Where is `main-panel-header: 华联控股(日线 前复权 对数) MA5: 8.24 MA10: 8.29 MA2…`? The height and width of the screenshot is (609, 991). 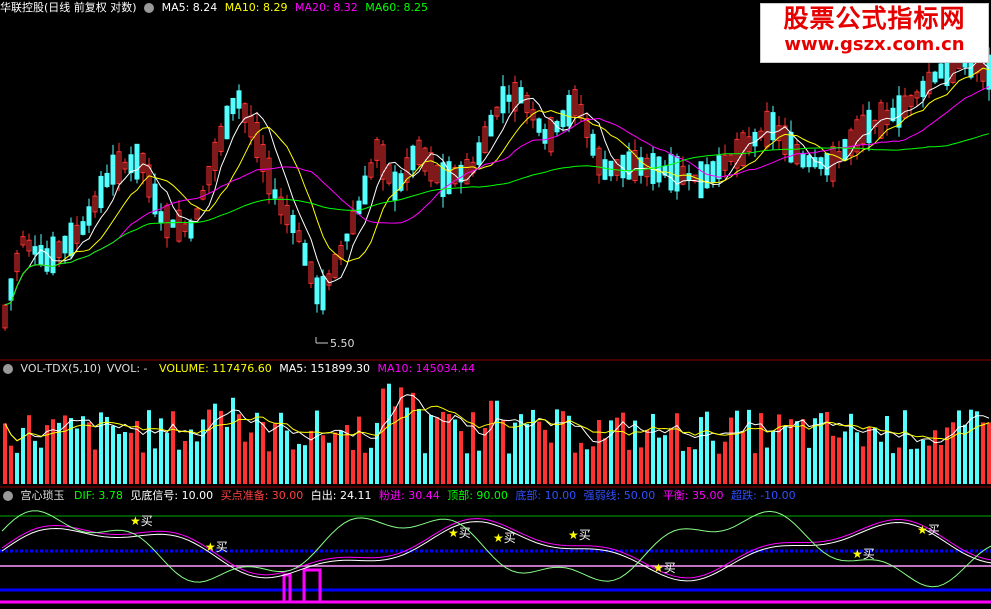
main-panel-header: 华联控股(日线 前复权 对数) MA5: 8.24 MA10: 8.29 MA2… is located at coordinates (214, 8).